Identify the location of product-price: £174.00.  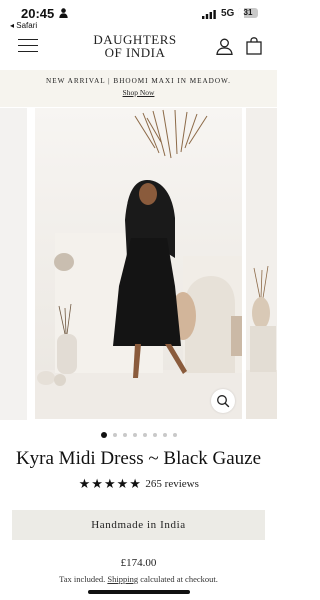
(138, 563).